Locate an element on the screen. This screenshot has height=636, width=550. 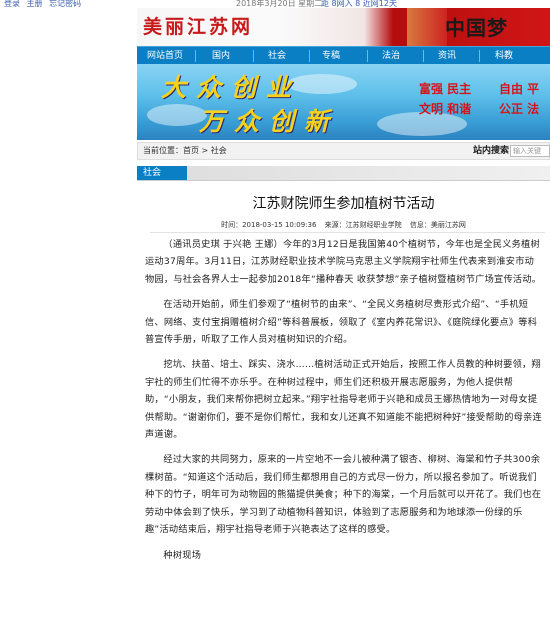
forgot-password-link: 忘记密码 is located at coordinates (65, 4).